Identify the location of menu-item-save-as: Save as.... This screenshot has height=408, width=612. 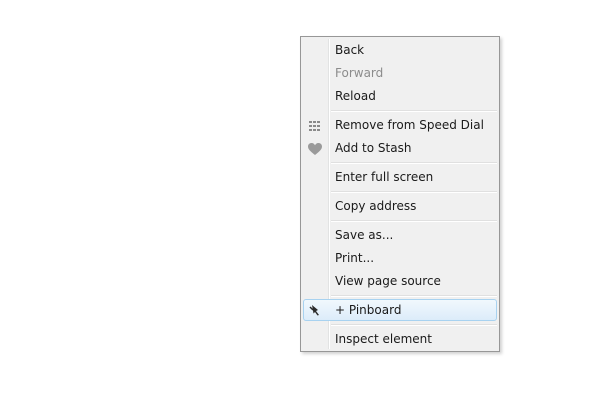
(400, 235).